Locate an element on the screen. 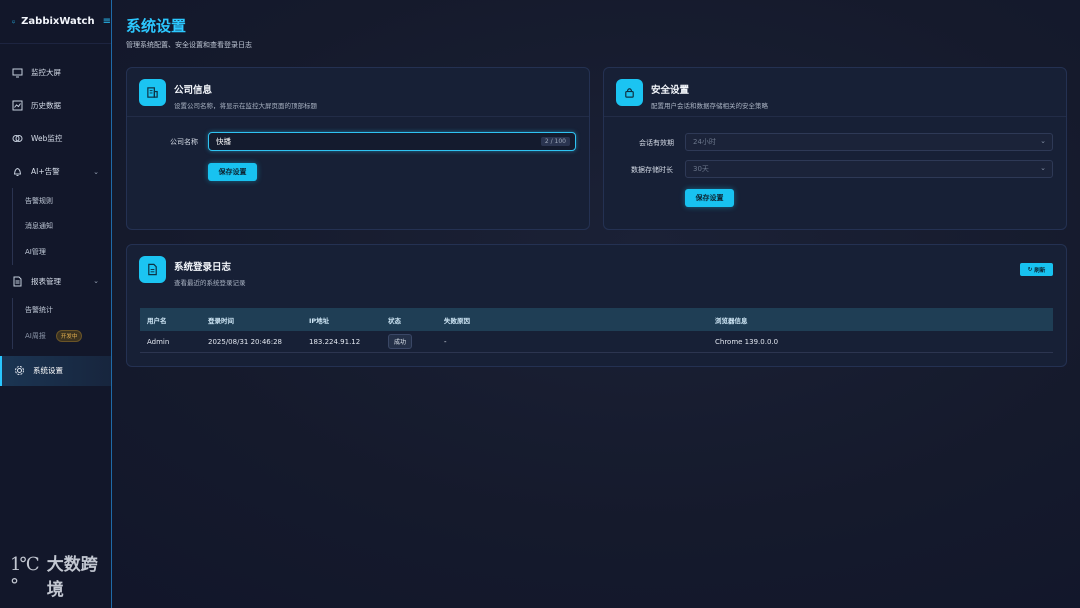 The image size is (1080, 608). session-select: 24小时 ⌄ is located at coordinates (869, 142).